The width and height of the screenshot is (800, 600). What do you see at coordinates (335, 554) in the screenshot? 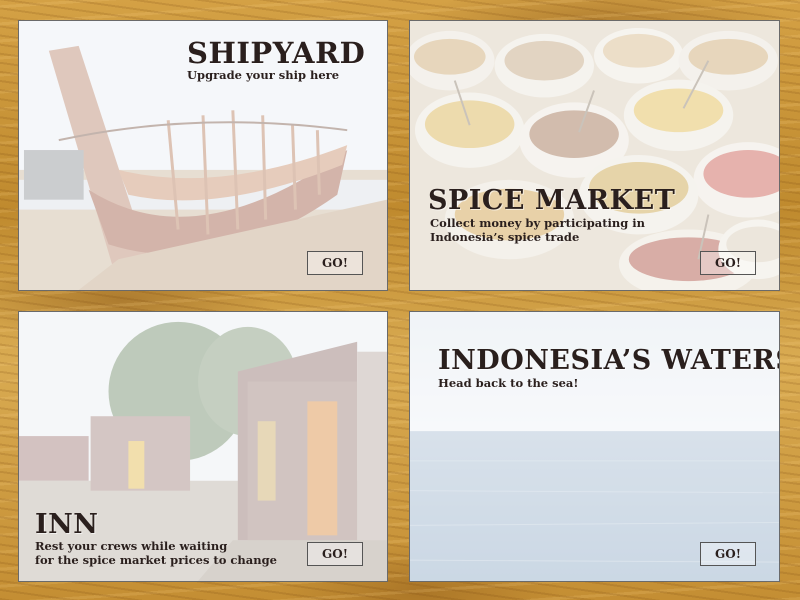
I see `inn-go-button: GO!` at bounding box center [335, 554].